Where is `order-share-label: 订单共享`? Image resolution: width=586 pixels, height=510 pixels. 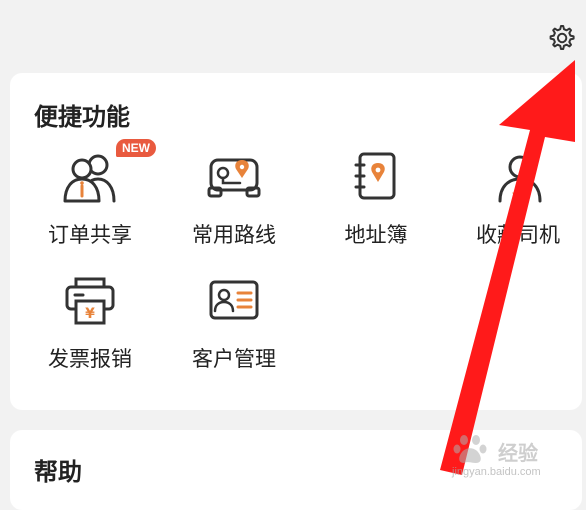
order-share-label: 订单共享 is located at coordinates (90, 235).